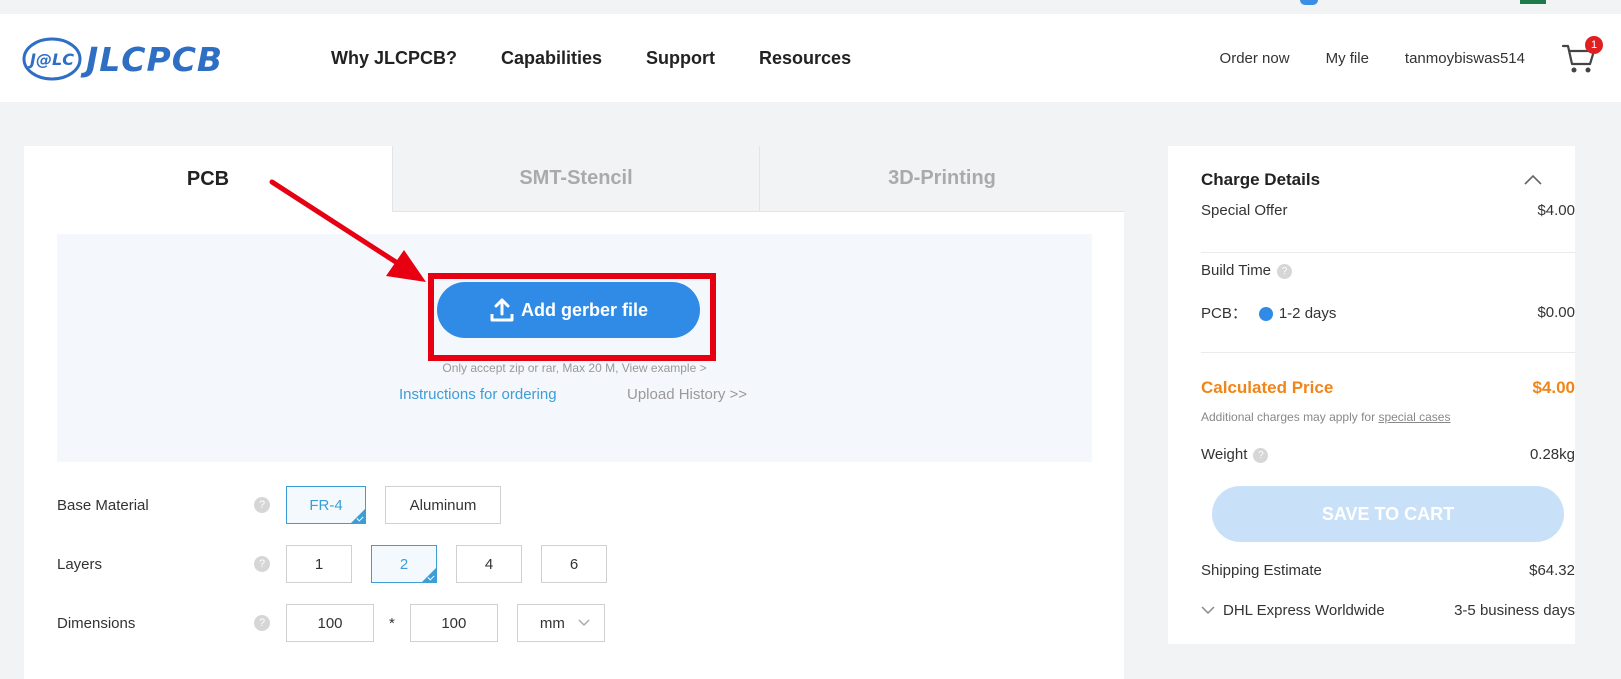 The image size is (1621, 679). I want to click on jlcpcb-logo: J@LC JLCPCB, so click(122, 59).